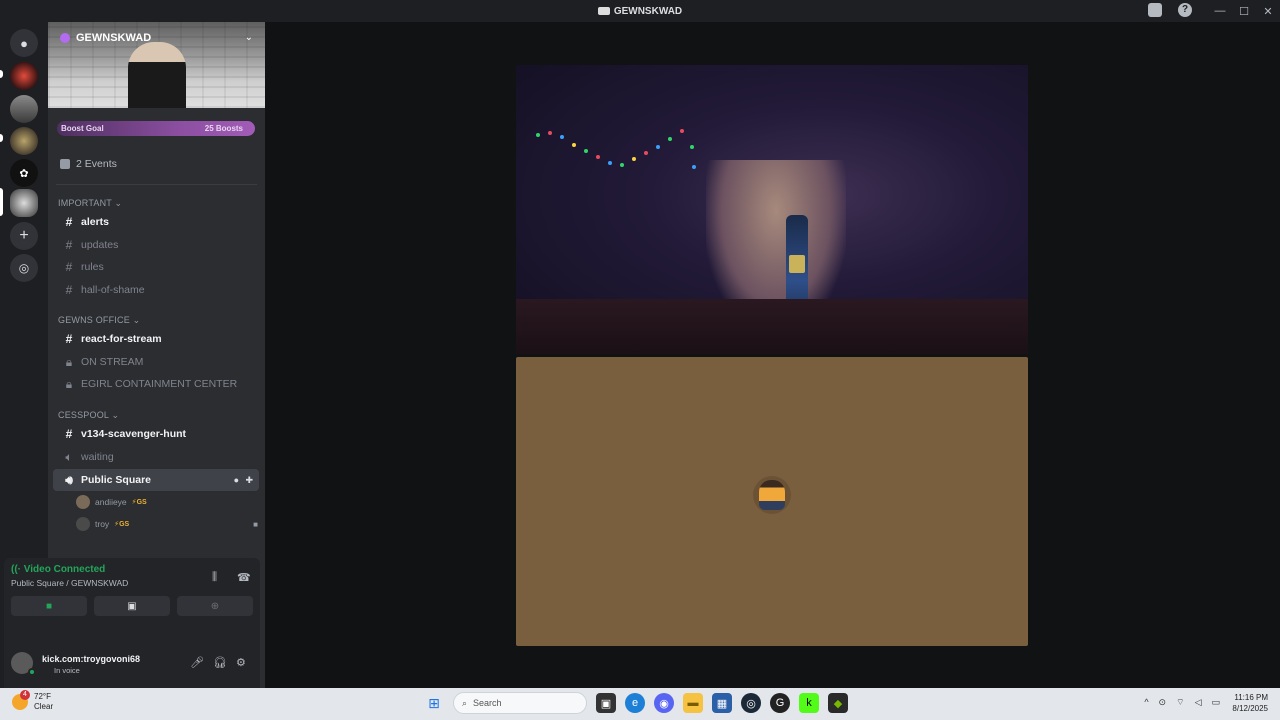 Image resolution: width=1280 pixels, height=720 pixels. I want to click on gamepad-icon: ⊕, so click(215, 606).